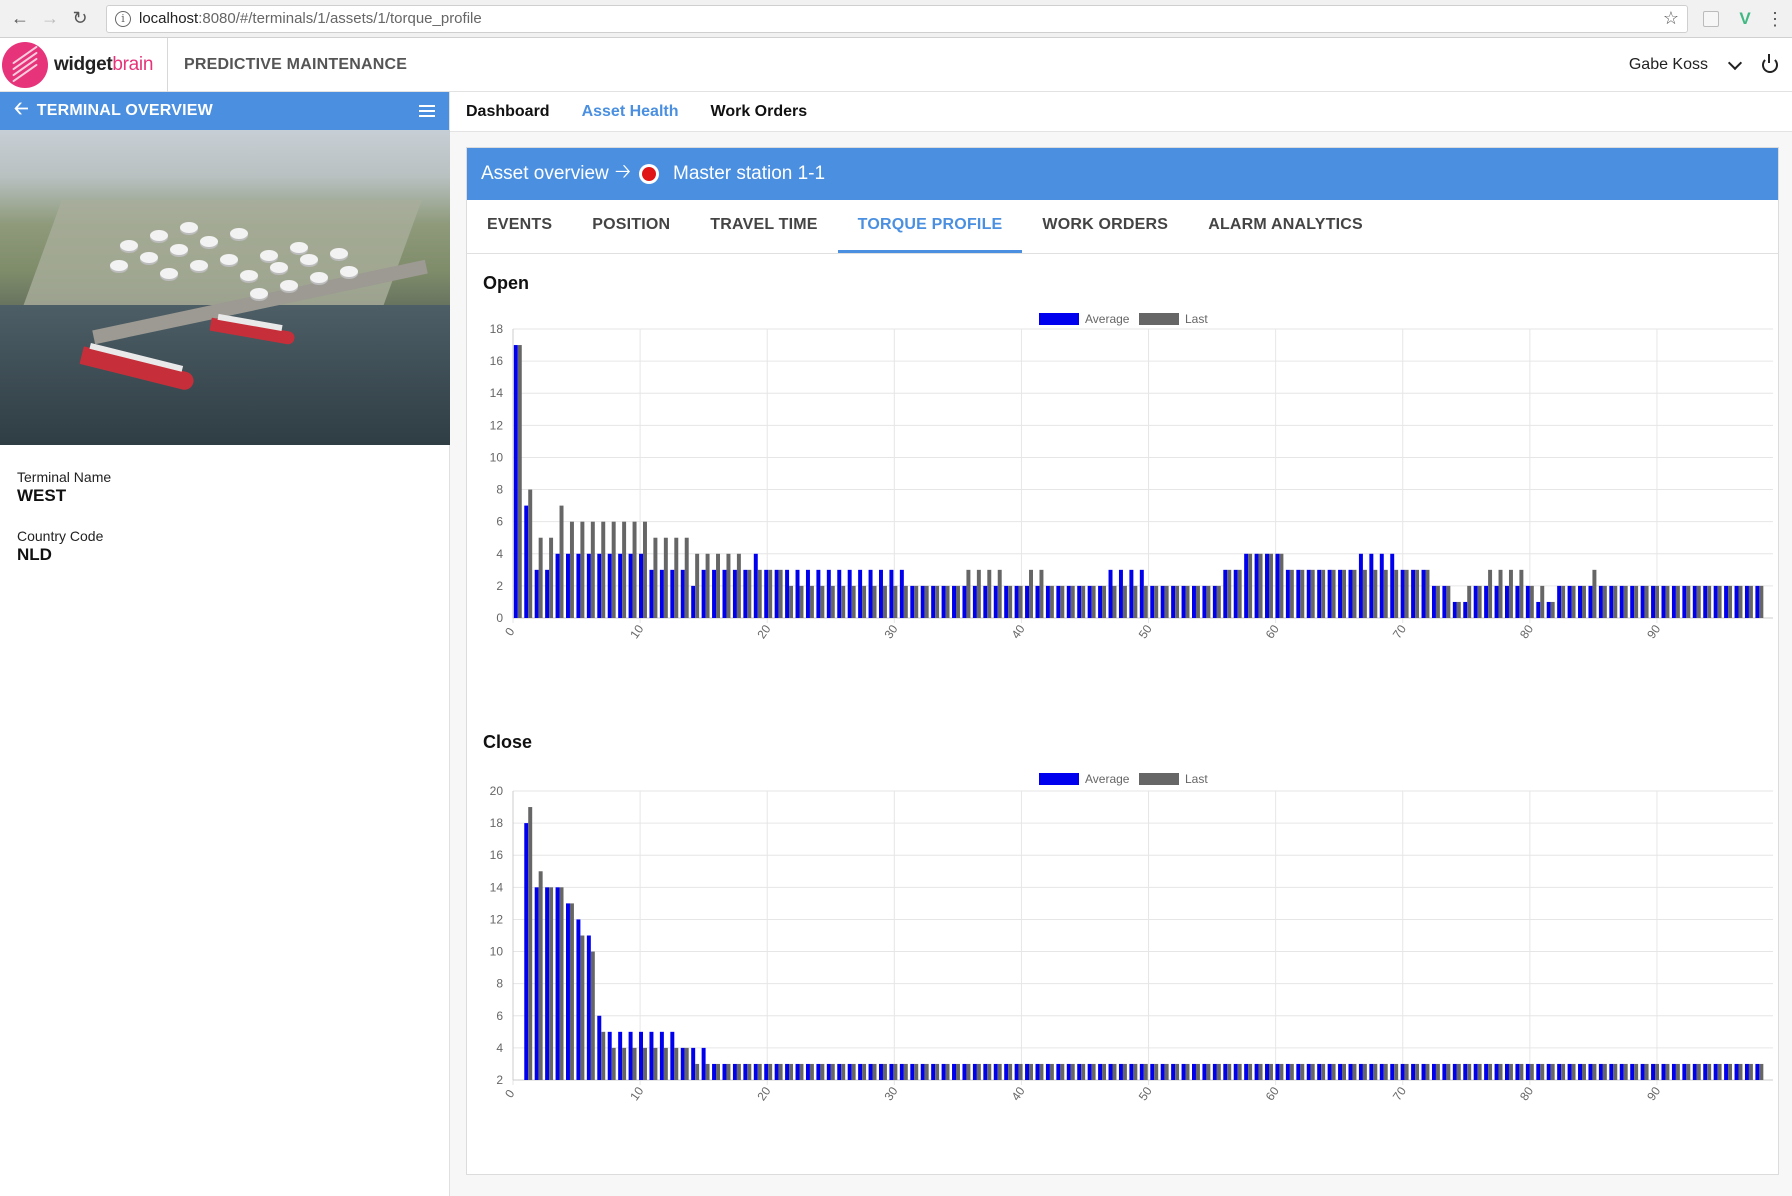 The image size is (1792, 1196). I want to click on info-icon: i, so click(123, 18).